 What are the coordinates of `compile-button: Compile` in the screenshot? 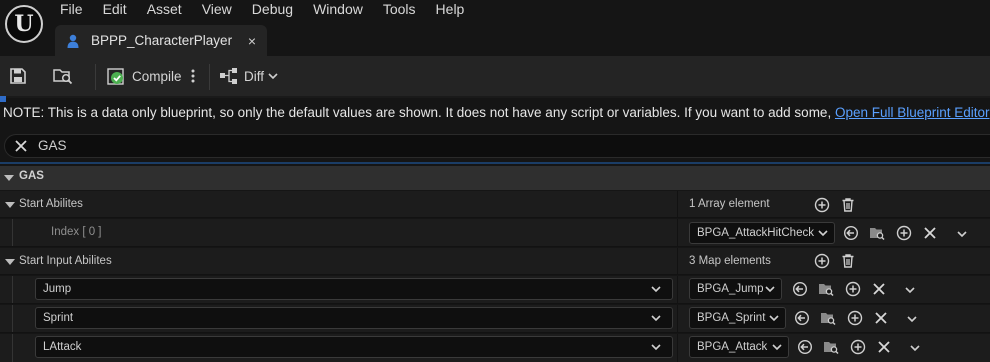 It's located at (144, 76).